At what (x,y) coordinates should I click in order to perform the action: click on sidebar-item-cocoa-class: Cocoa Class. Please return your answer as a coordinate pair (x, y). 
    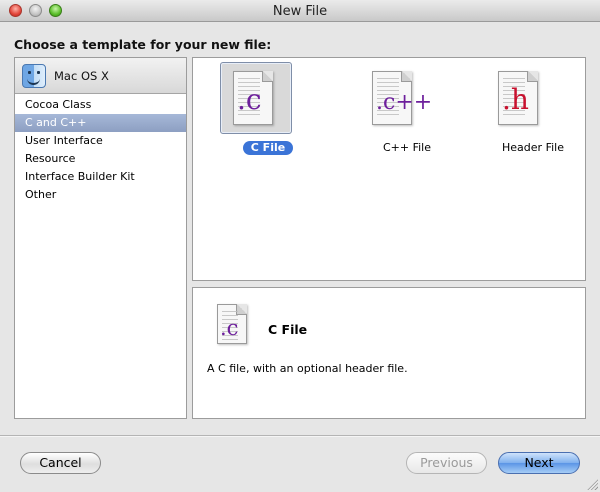
    Looking at the image, I should click on (100, 105).